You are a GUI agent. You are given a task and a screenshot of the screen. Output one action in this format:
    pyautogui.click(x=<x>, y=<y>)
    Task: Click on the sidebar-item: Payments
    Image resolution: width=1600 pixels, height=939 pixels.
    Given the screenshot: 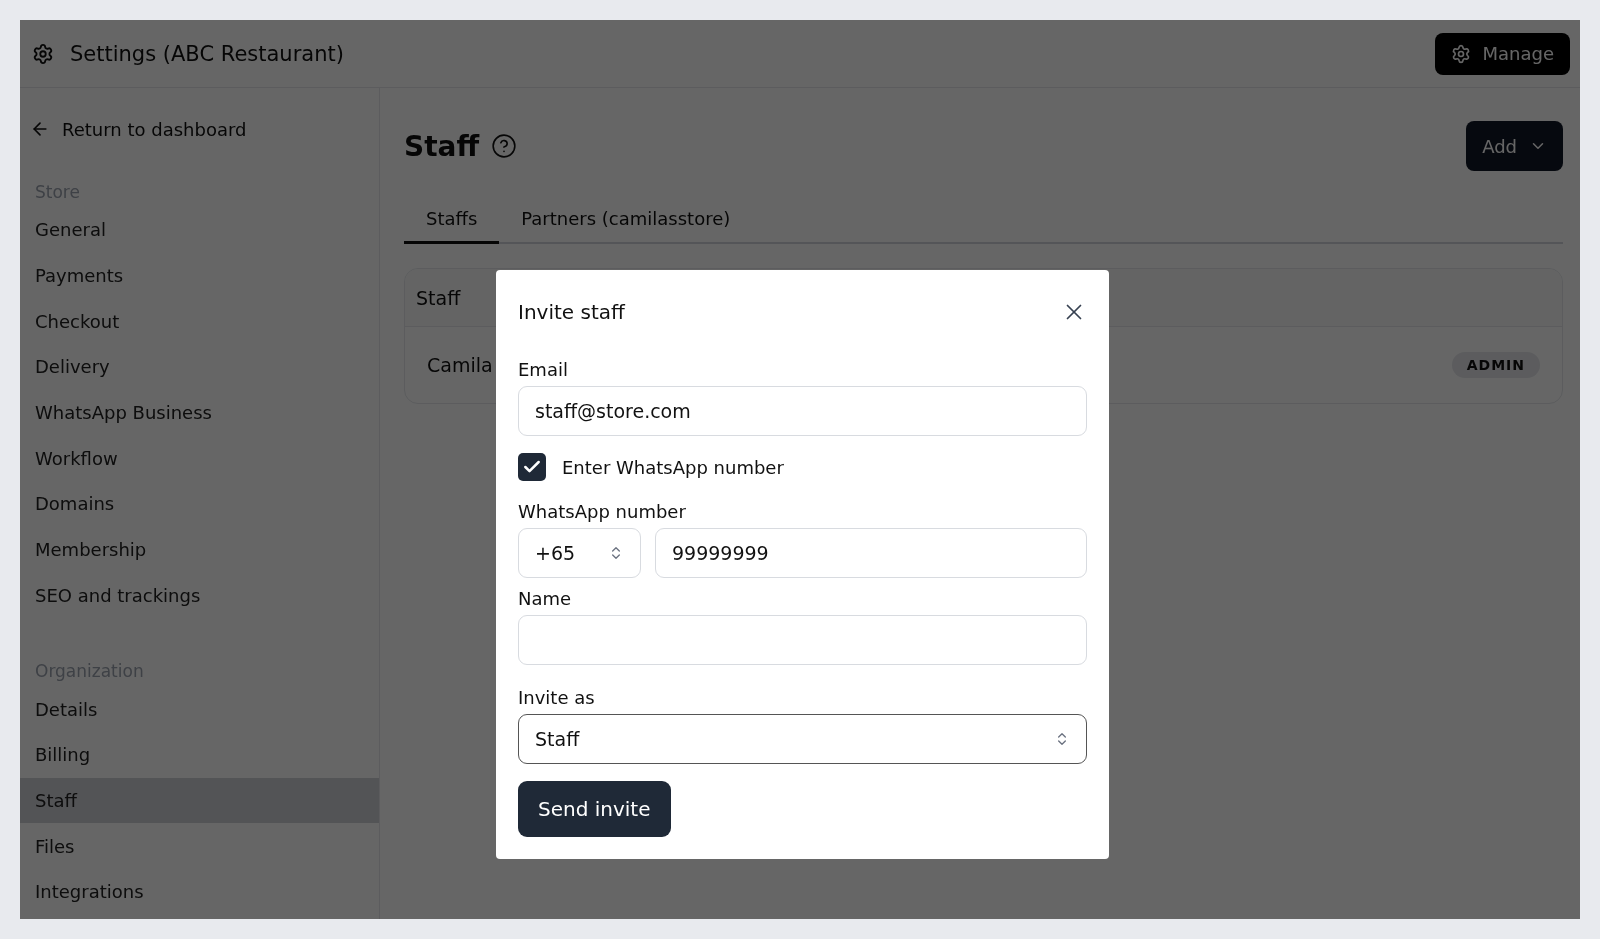 What is the action you would take?
    pyautogui.click(x=199, y=275)
    